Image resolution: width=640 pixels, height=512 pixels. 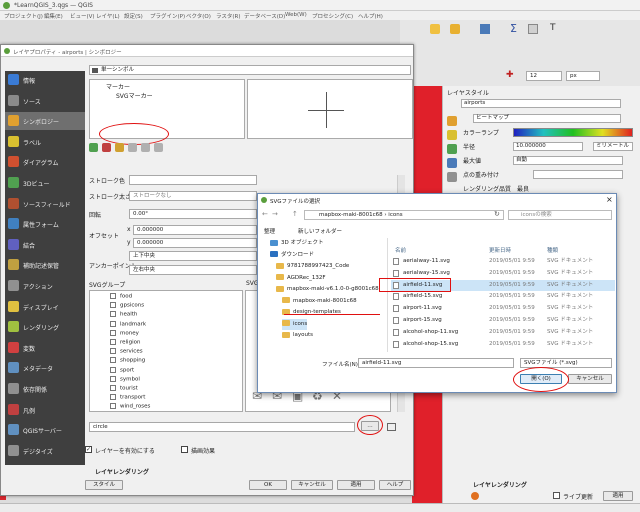 I want to click on radius-input: 10.000000, so click(x=548, y=146).